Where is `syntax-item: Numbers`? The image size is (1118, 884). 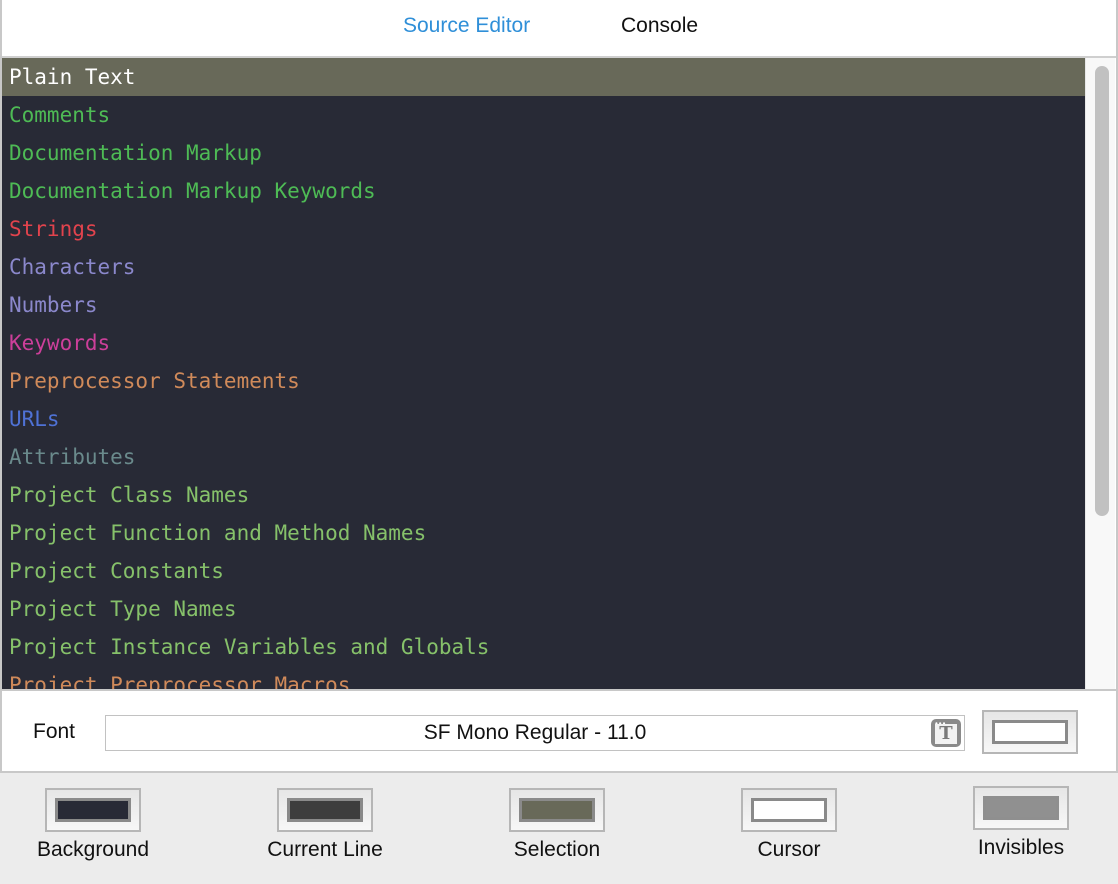 syntax-item: Numbers is located at coordinates (543, 305).